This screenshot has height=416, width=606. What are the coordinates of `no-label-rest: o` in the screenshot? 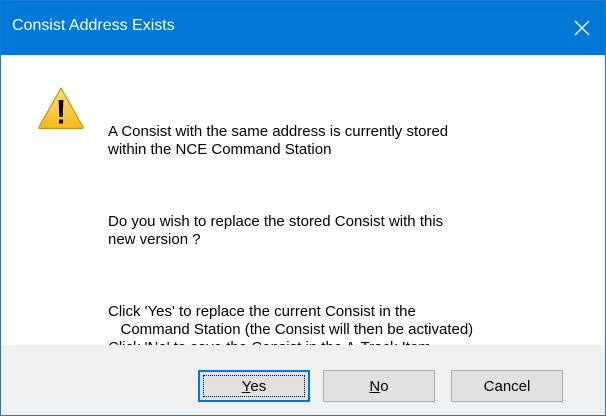 It's located at (384, 386).